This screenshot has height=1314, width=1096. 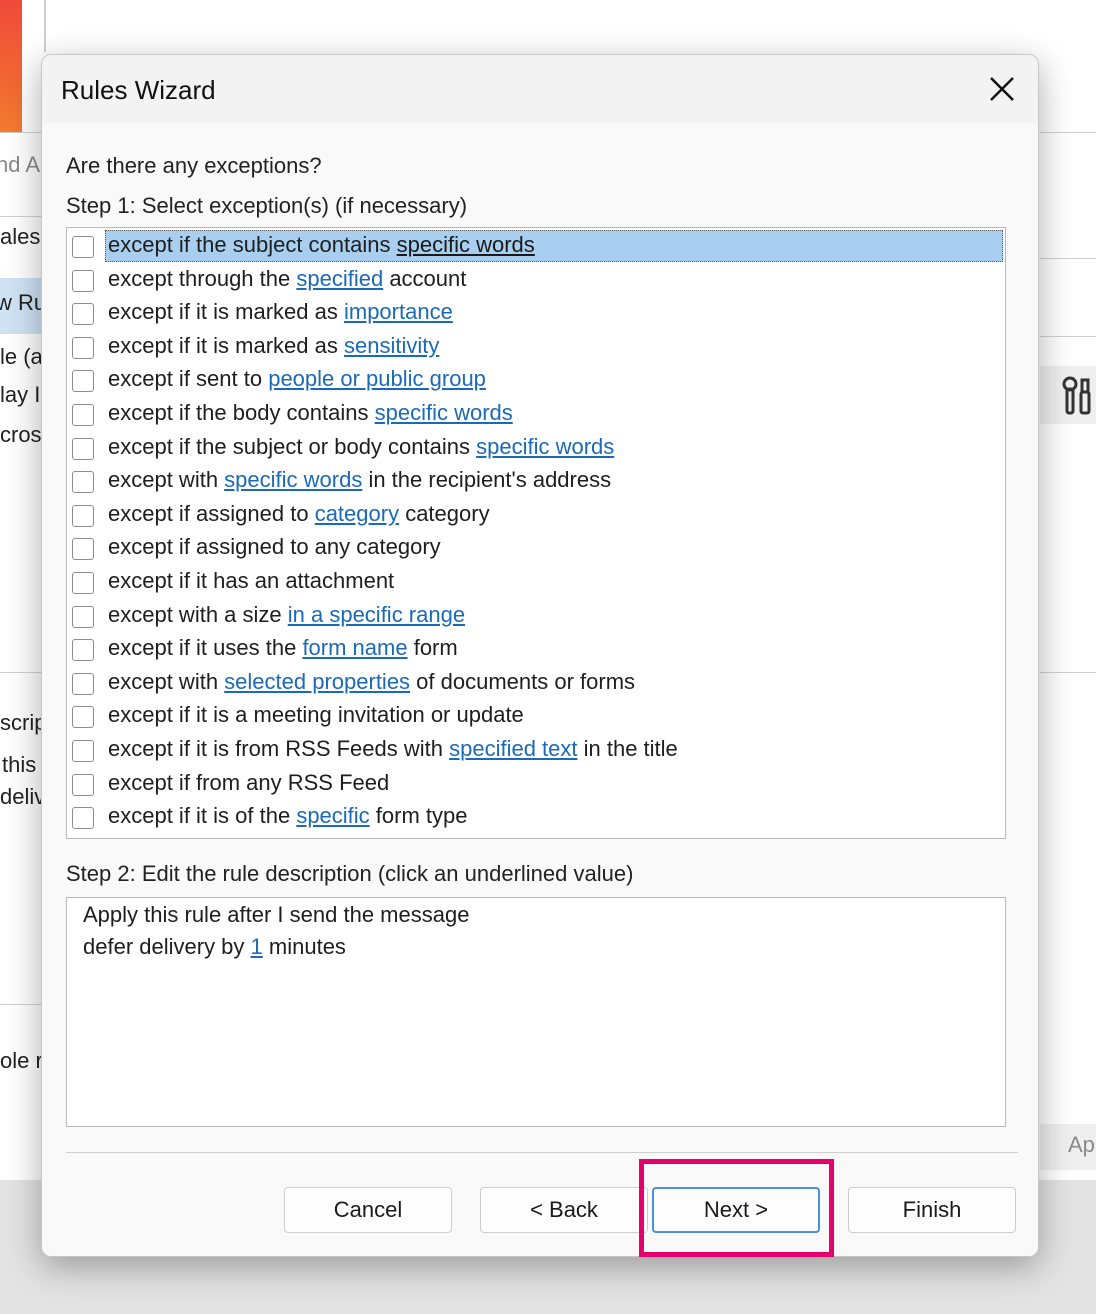 What do you see at coordinates (20, 236) in the screenshot?
I see `bg-text-fragment: ales` at bounding box center [20, 236].